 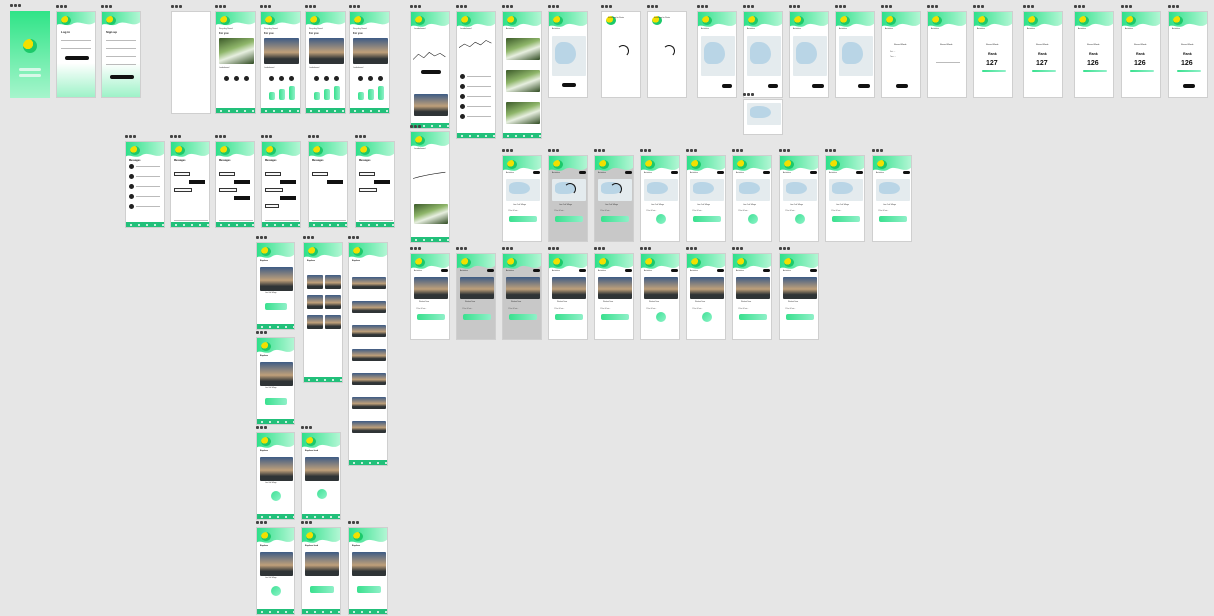 I want to click on segmented-toggle, so click(x=431, y=72).